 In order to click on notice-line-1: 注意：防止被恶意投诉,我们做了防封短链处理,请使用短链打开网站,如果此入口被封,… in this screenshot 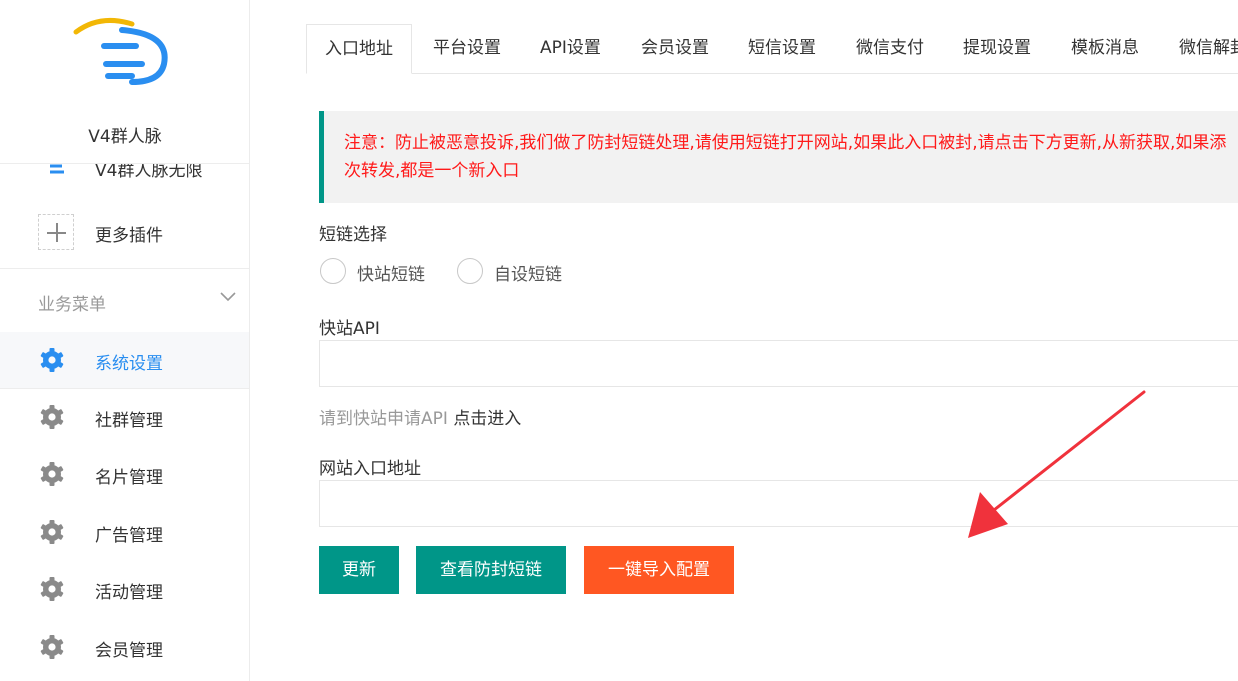, I will do `click(785, 143)`.